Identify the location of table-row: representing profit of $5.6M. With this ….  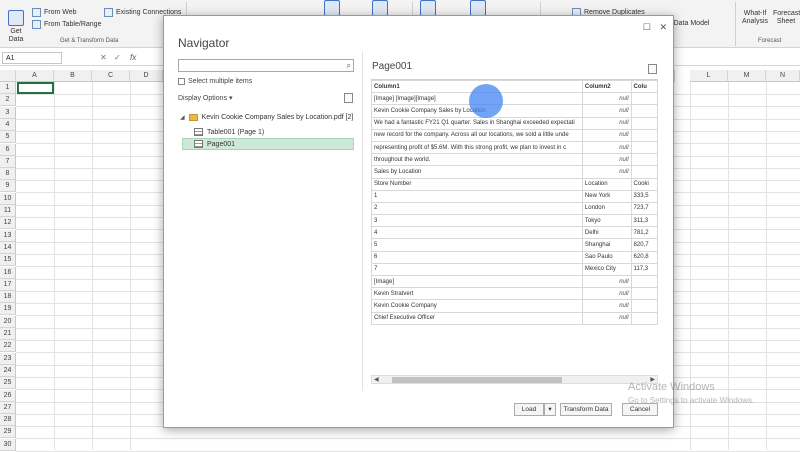
(514, 147).